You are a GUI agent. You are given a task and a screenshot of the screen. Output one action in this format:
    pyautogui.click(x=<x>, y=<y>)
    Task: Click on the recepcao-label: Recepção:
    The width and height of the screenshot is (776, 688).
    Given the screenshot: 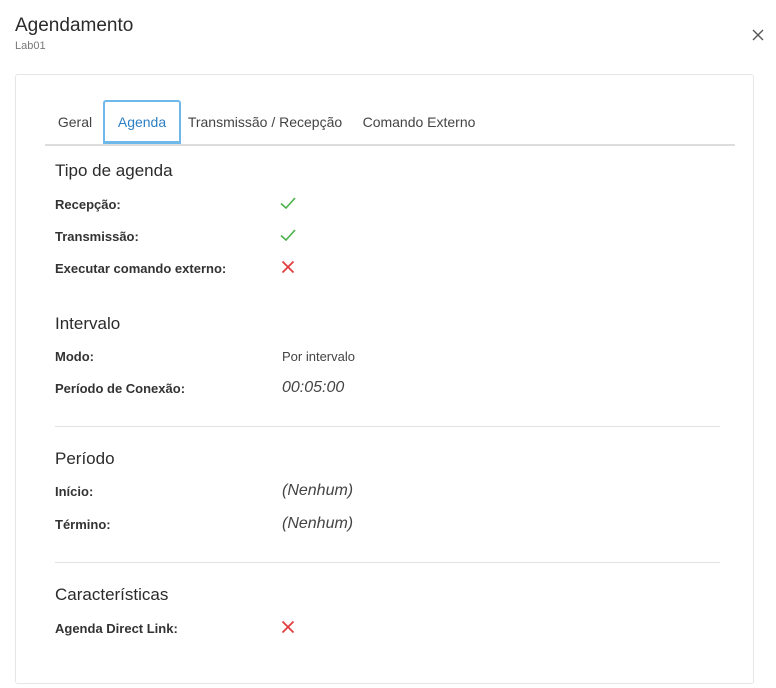 What is the action you would take?
    pyautogui.click(x=88, y=204)
    